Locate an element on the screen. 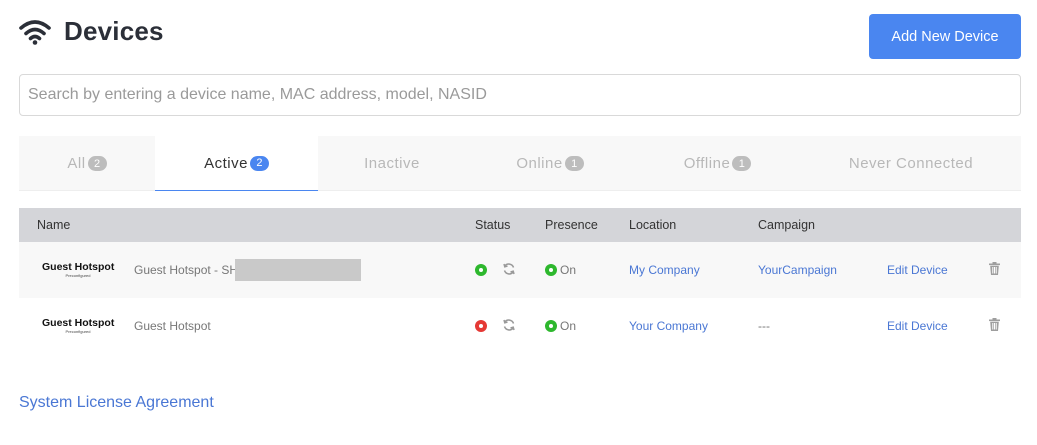 This screenshot has height=445, width=1037. tab-label: Inactive is located at coordinates (392, 163).